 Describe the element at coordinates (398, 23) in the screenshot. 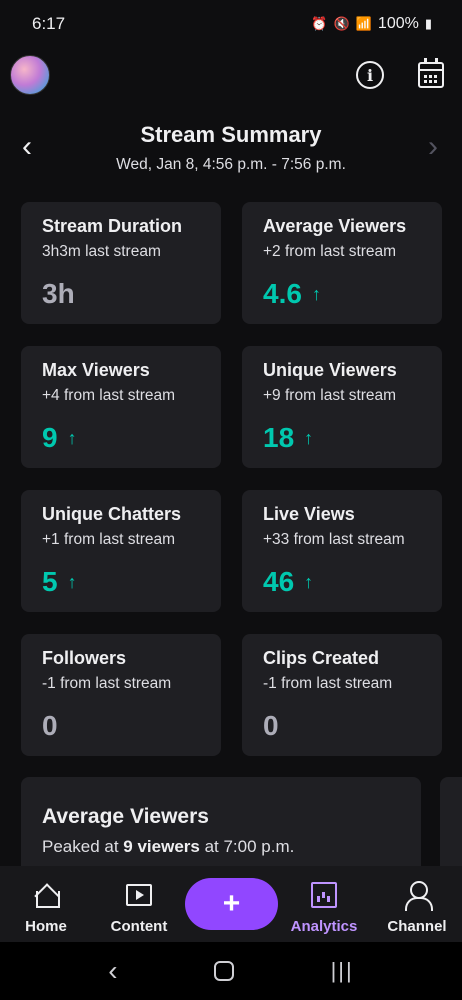

I see `battery-percent: 100%` at that location.